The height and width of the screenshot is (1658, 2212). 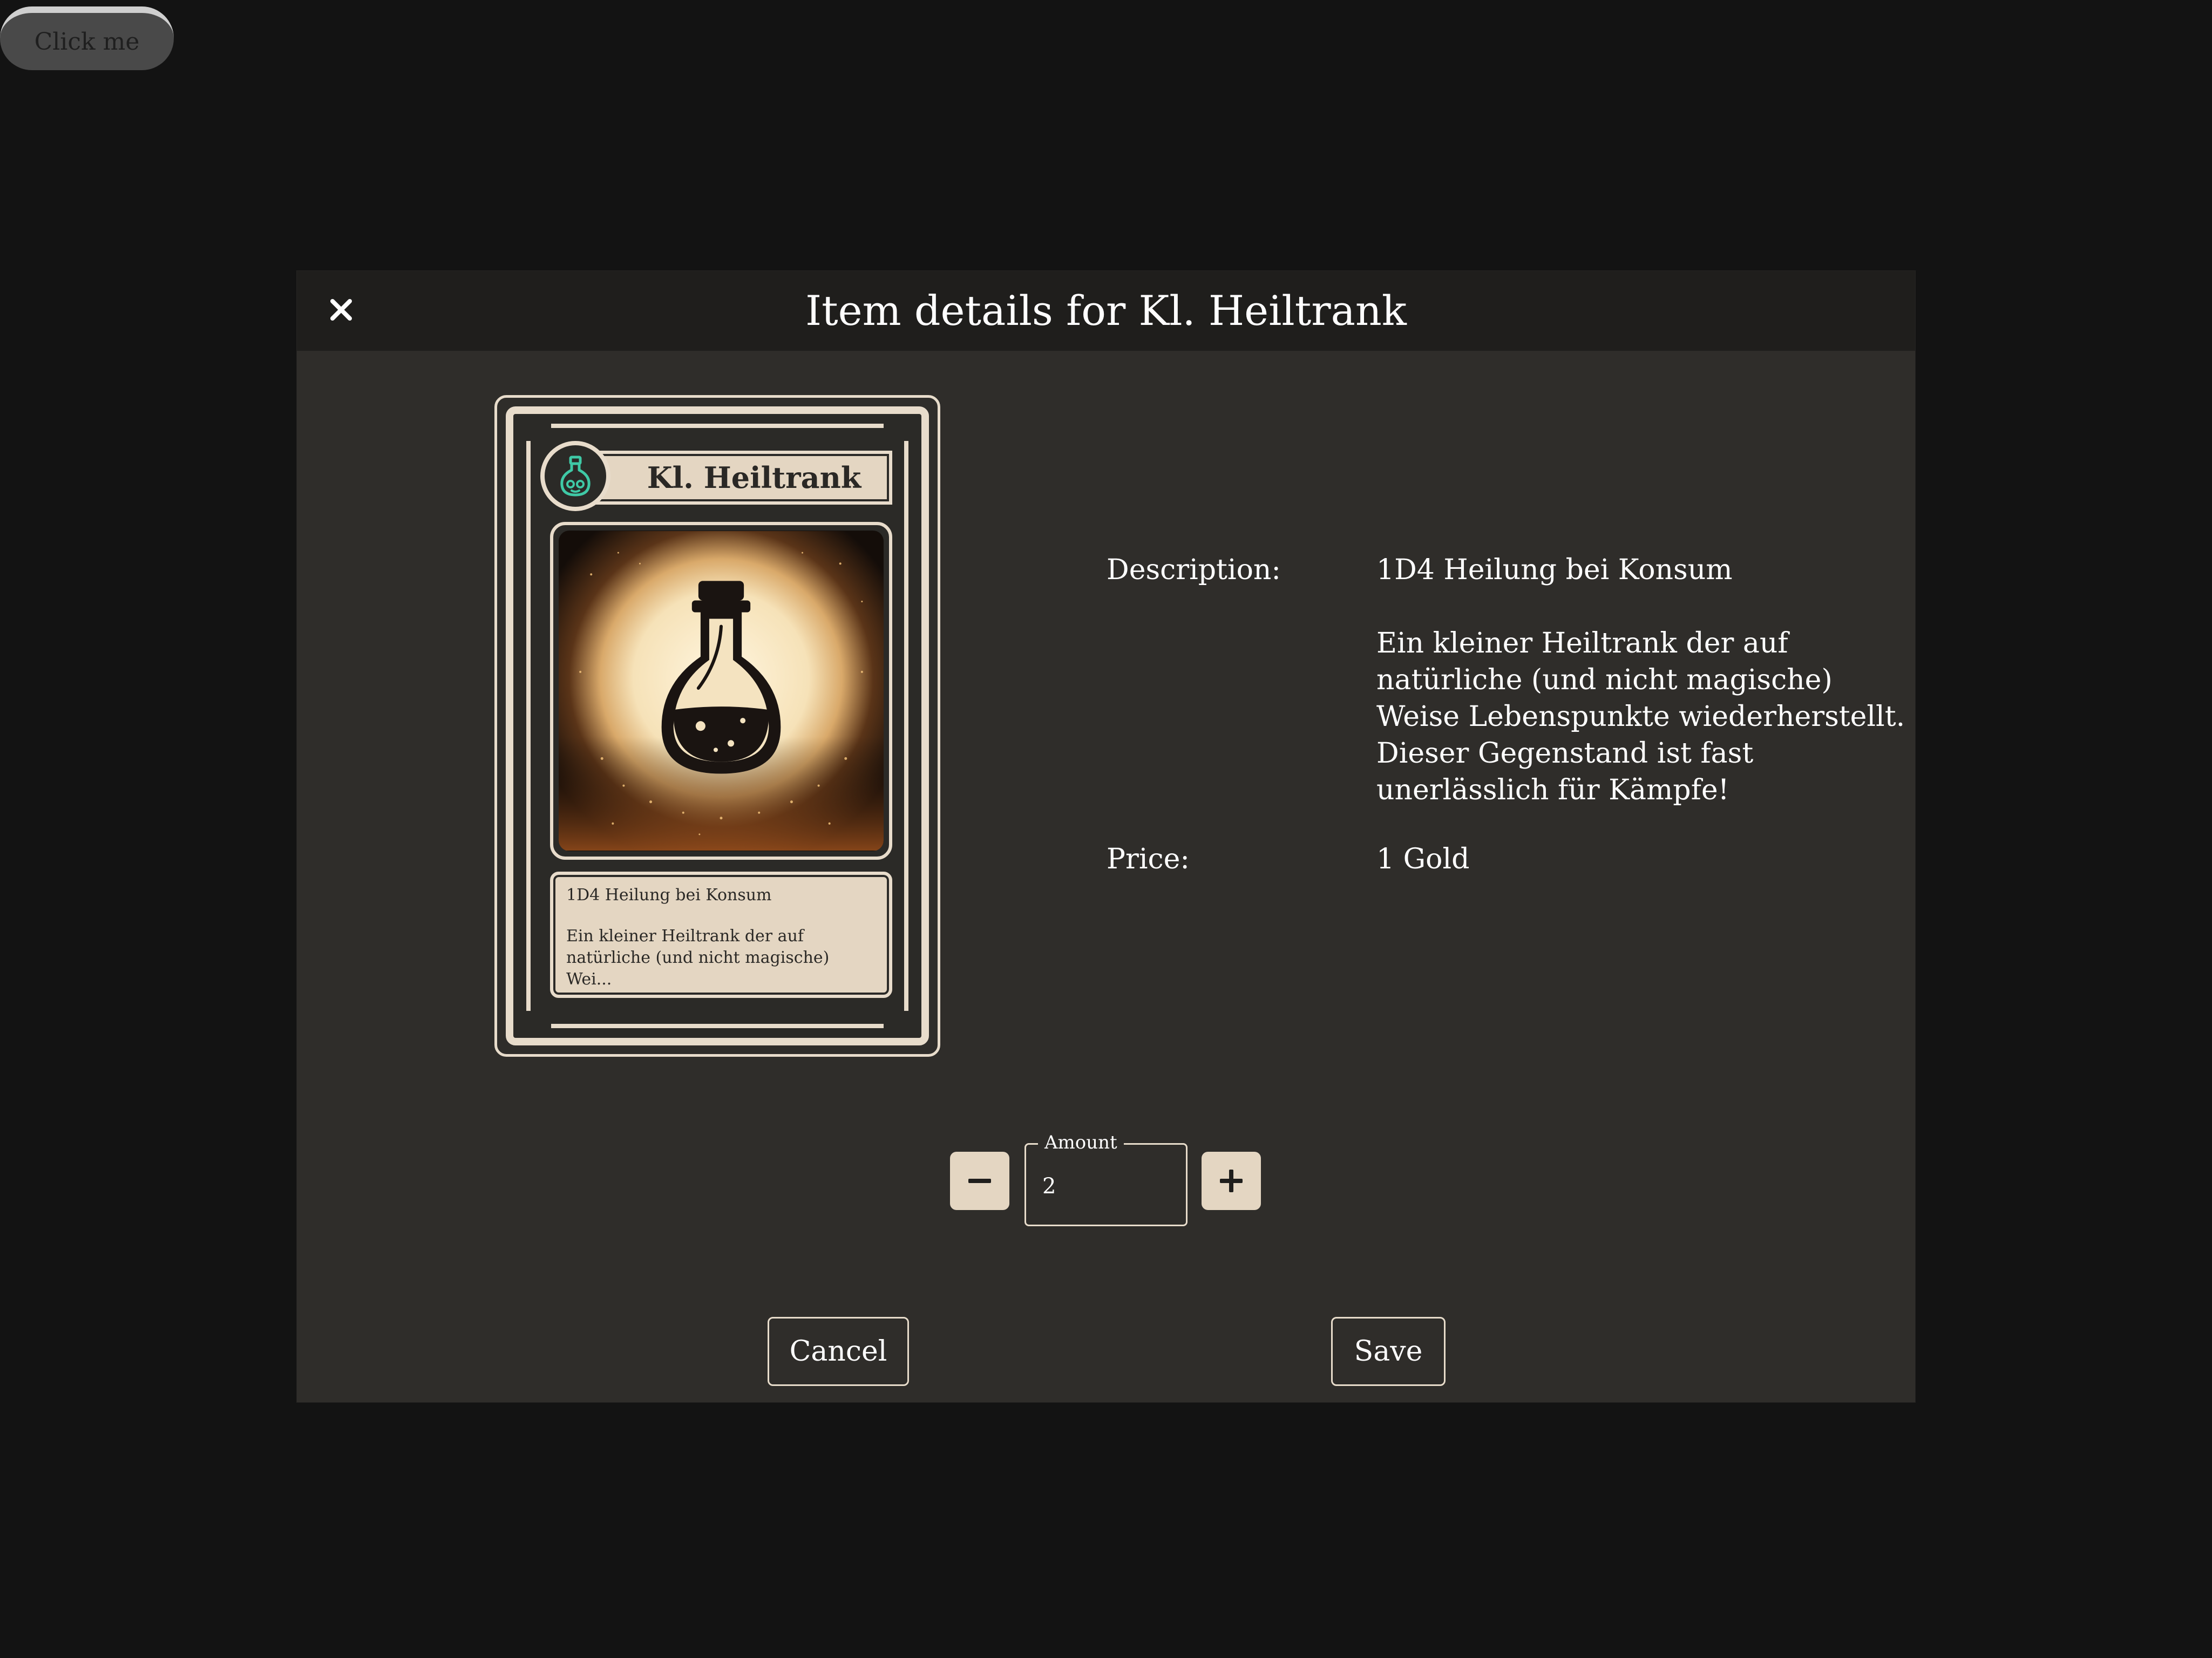 I want to click on save-button: Save, so click(x=1388, y=1351).